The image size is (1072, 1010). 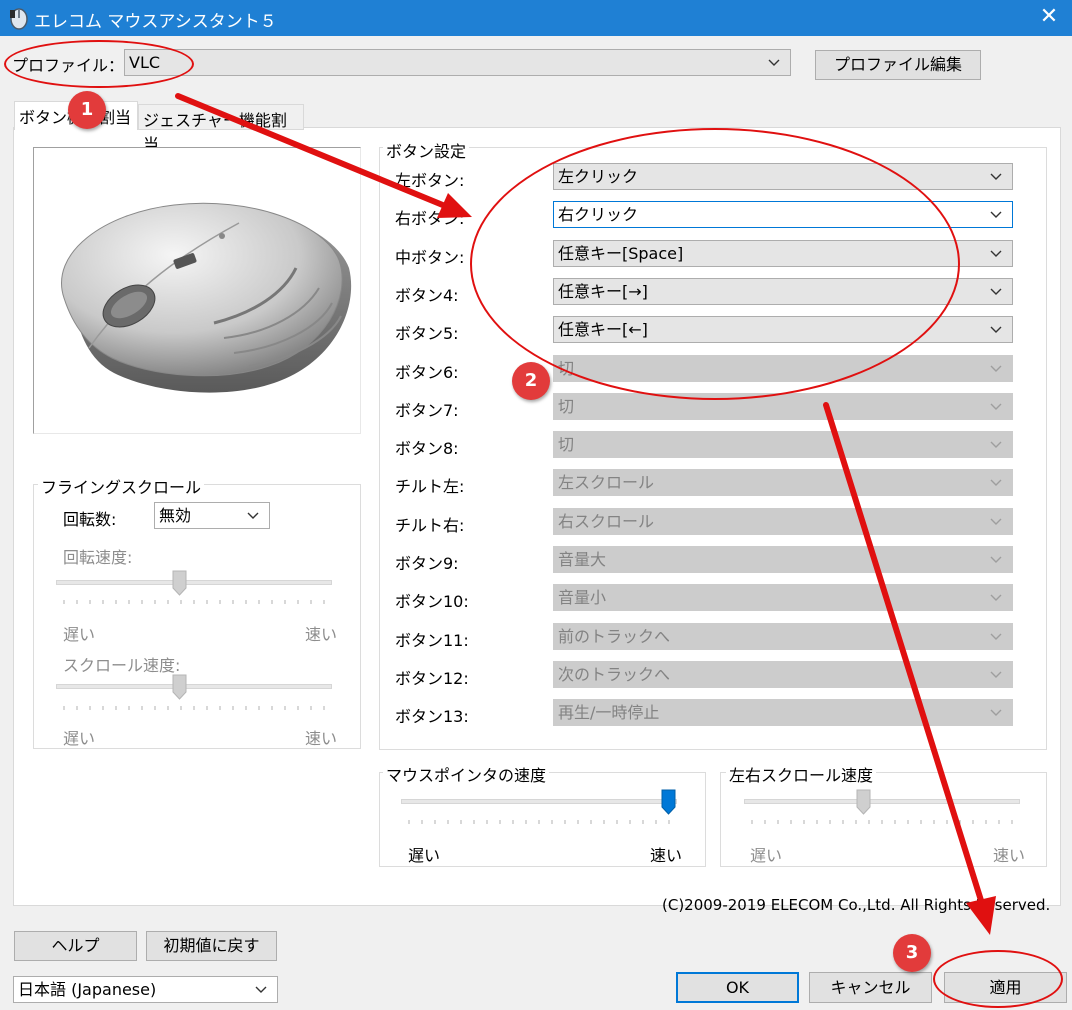 What do you see at coordinates (882, 822) in the screenshot?
I see `horizontal-scroll-speed-ticks` at bounding box center [882, 822].